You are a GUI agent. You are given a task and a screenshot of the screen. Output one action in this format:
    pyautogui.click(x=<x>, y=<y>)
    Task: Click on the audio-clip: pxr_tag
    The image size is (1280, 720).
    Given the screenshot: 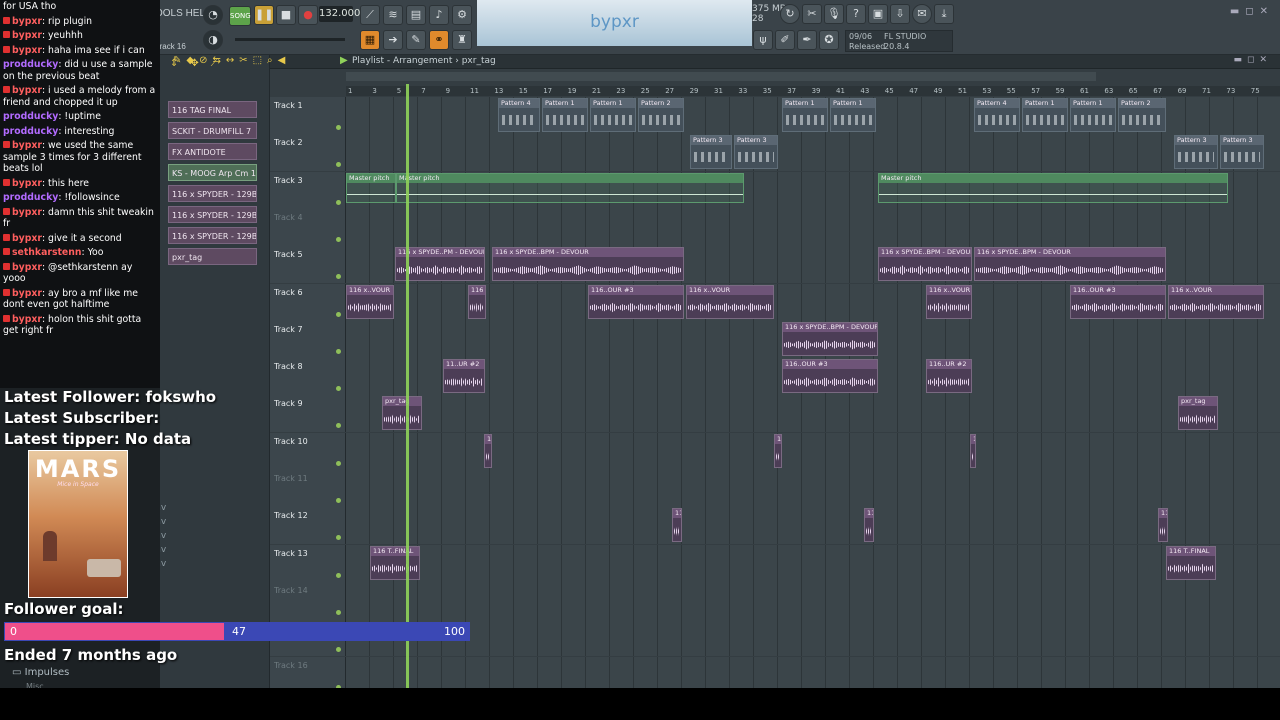 What is the action you would take?
    pyautogui.click(x=402, y=413)
    